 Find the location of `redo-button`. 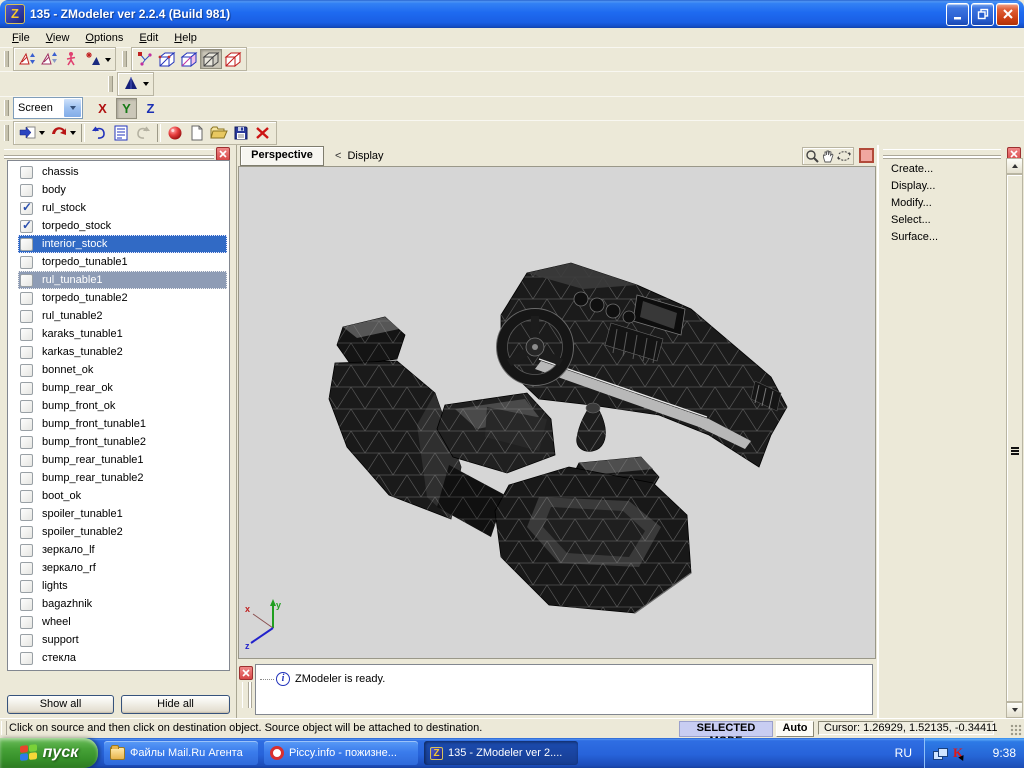

redo-button is located at coordinates (143, 133).